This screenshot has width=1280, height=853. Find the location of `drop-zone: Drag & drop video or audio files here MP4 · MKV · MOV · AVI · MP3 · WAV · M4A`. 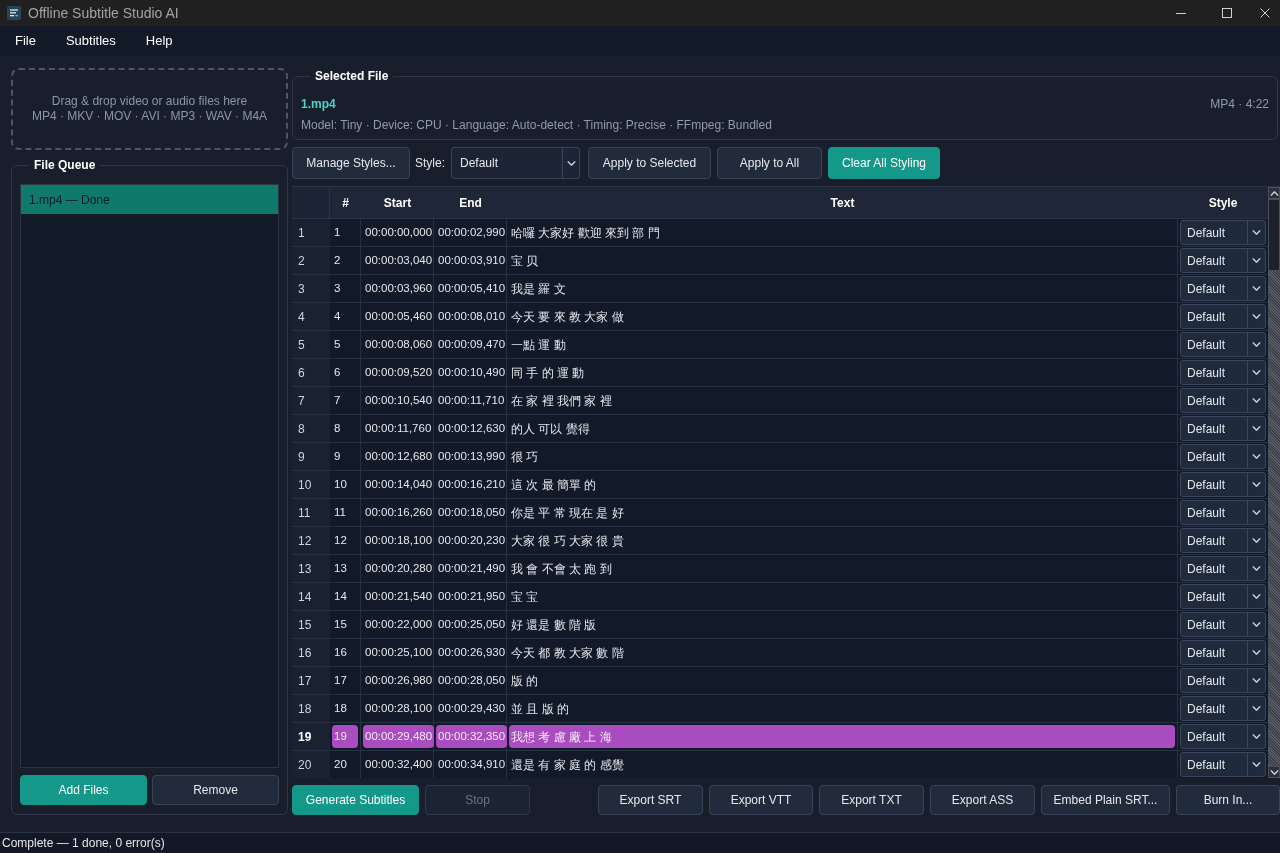

drop-zone: Drag & drop video or audio files here MP4 · MKV · MOV · AVI · MP3 · WAV · M4A is located at coordinates (149, 109).